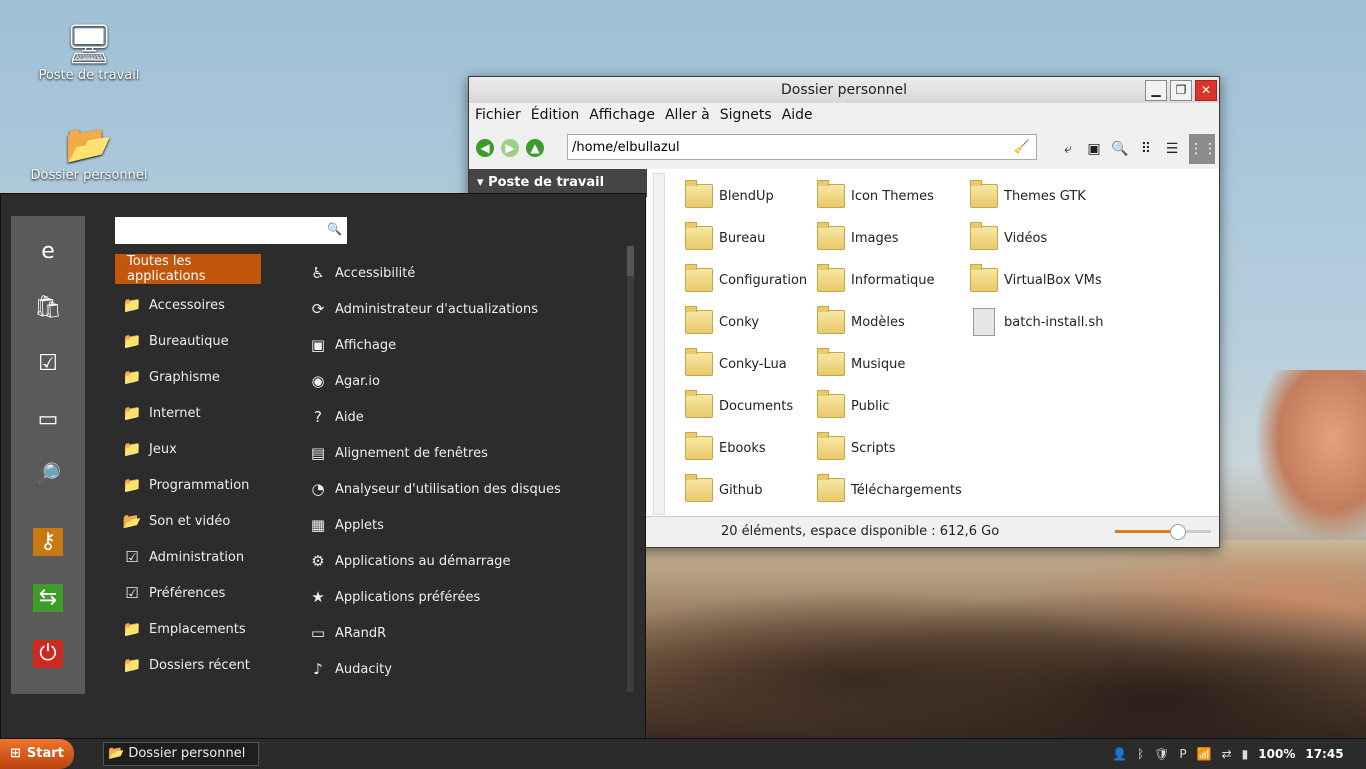  Describe the element at coordinates (510, 148) in the screenshot. I see `forward-icon: ▶` at that location.